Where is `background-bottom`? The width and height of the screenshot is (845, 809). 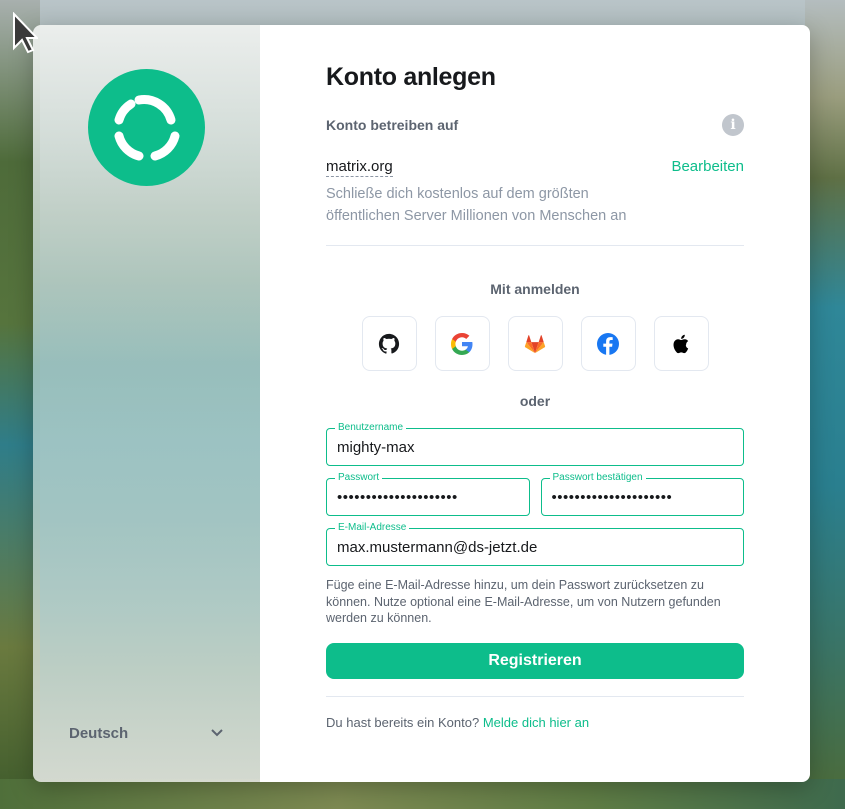
background-bottom is located at coordinates (422, 794).